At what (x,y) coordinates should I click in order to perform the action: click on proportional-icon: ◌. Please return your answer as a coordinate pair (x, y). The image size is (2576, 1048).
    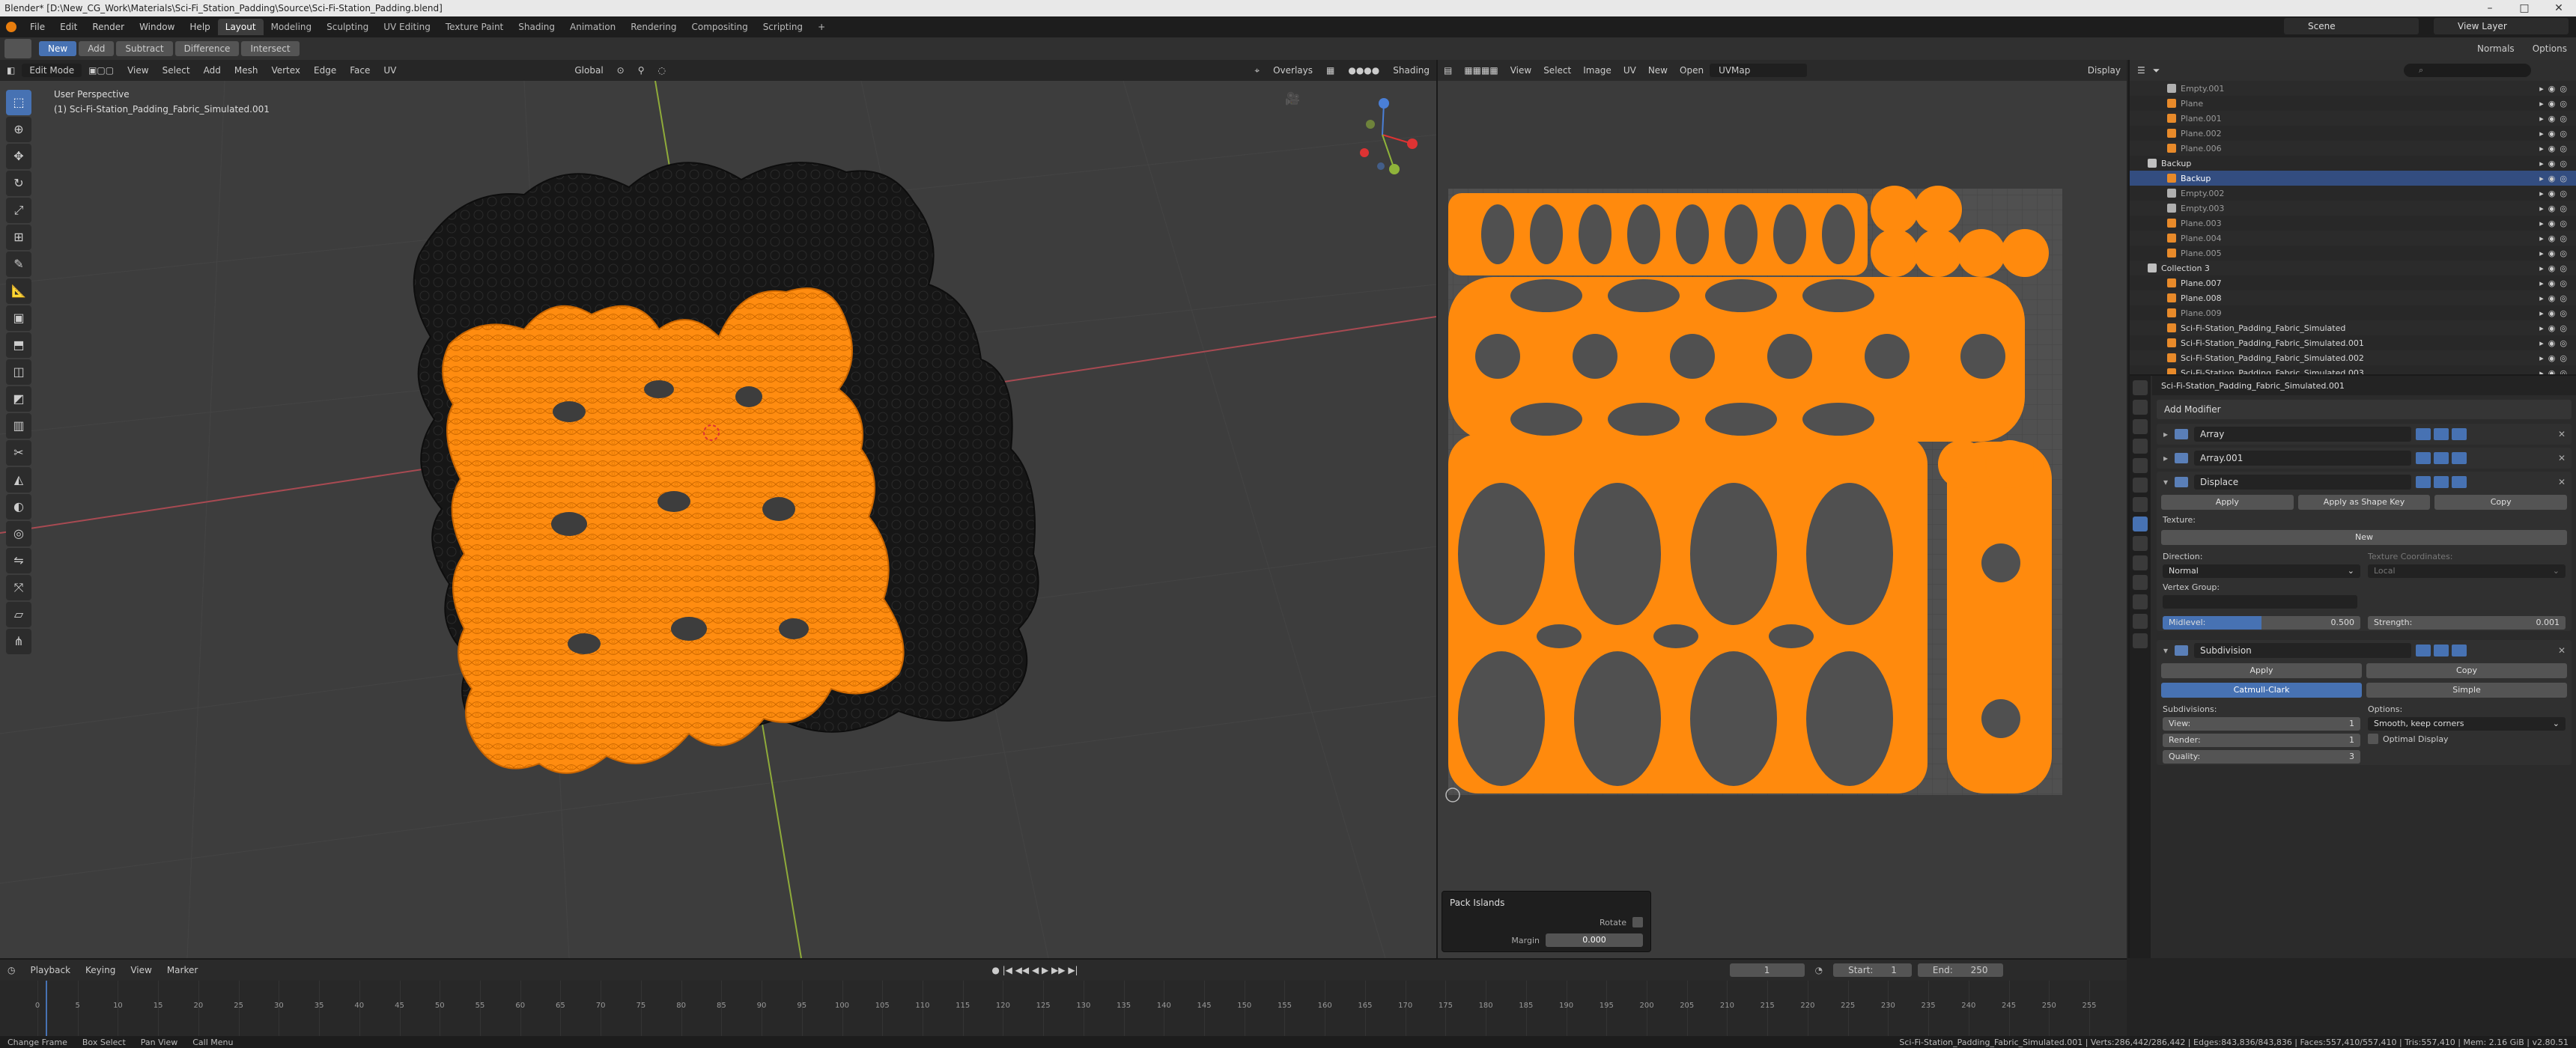
    Looking at the image, I should click on (661, 70).